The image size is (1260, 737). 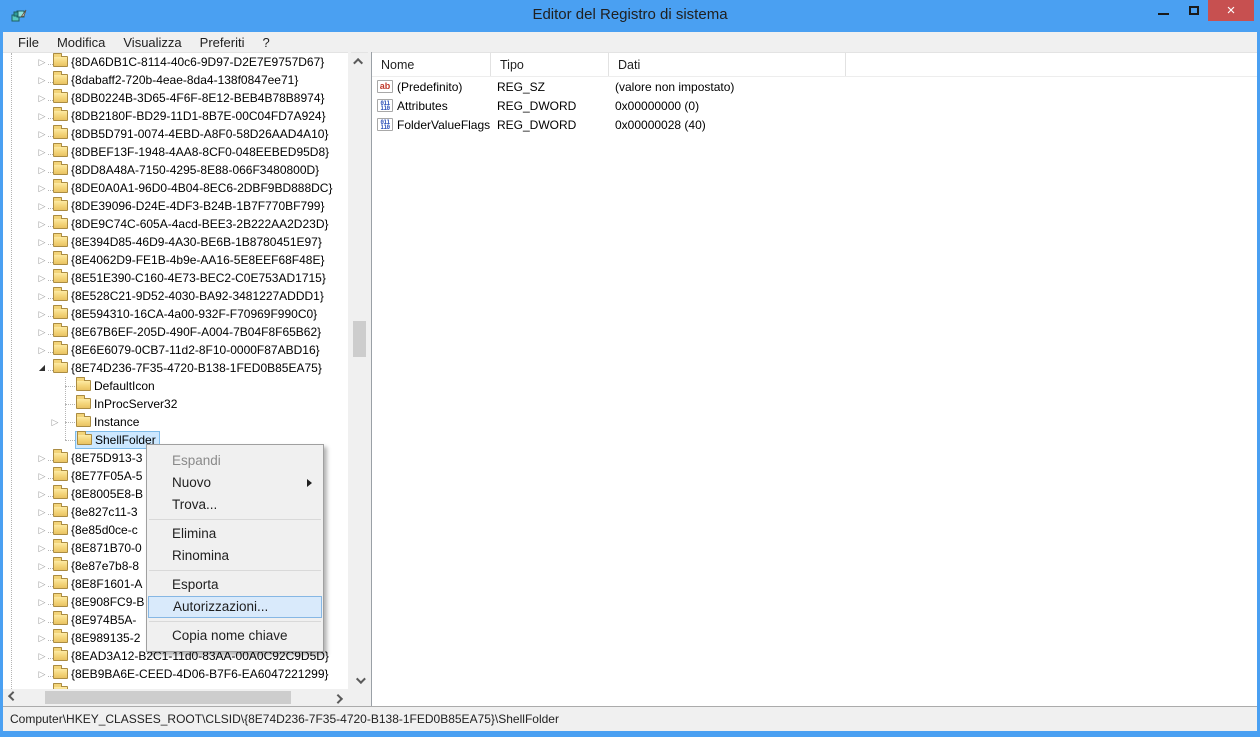 I want to click on maximize-button, so click(x=1194, y=10).